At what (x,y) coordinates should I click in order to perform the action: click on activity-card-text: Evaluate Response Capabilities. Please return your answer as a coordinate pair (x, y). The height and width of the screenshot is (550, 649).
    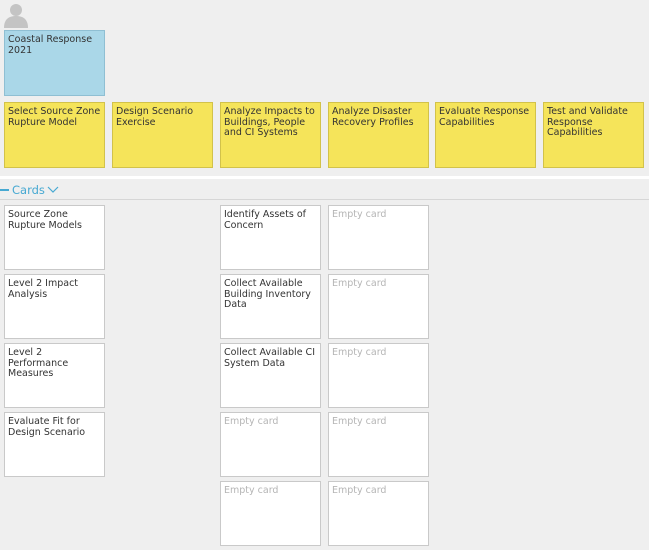
    Looking at the image, I should click on (484, 117).